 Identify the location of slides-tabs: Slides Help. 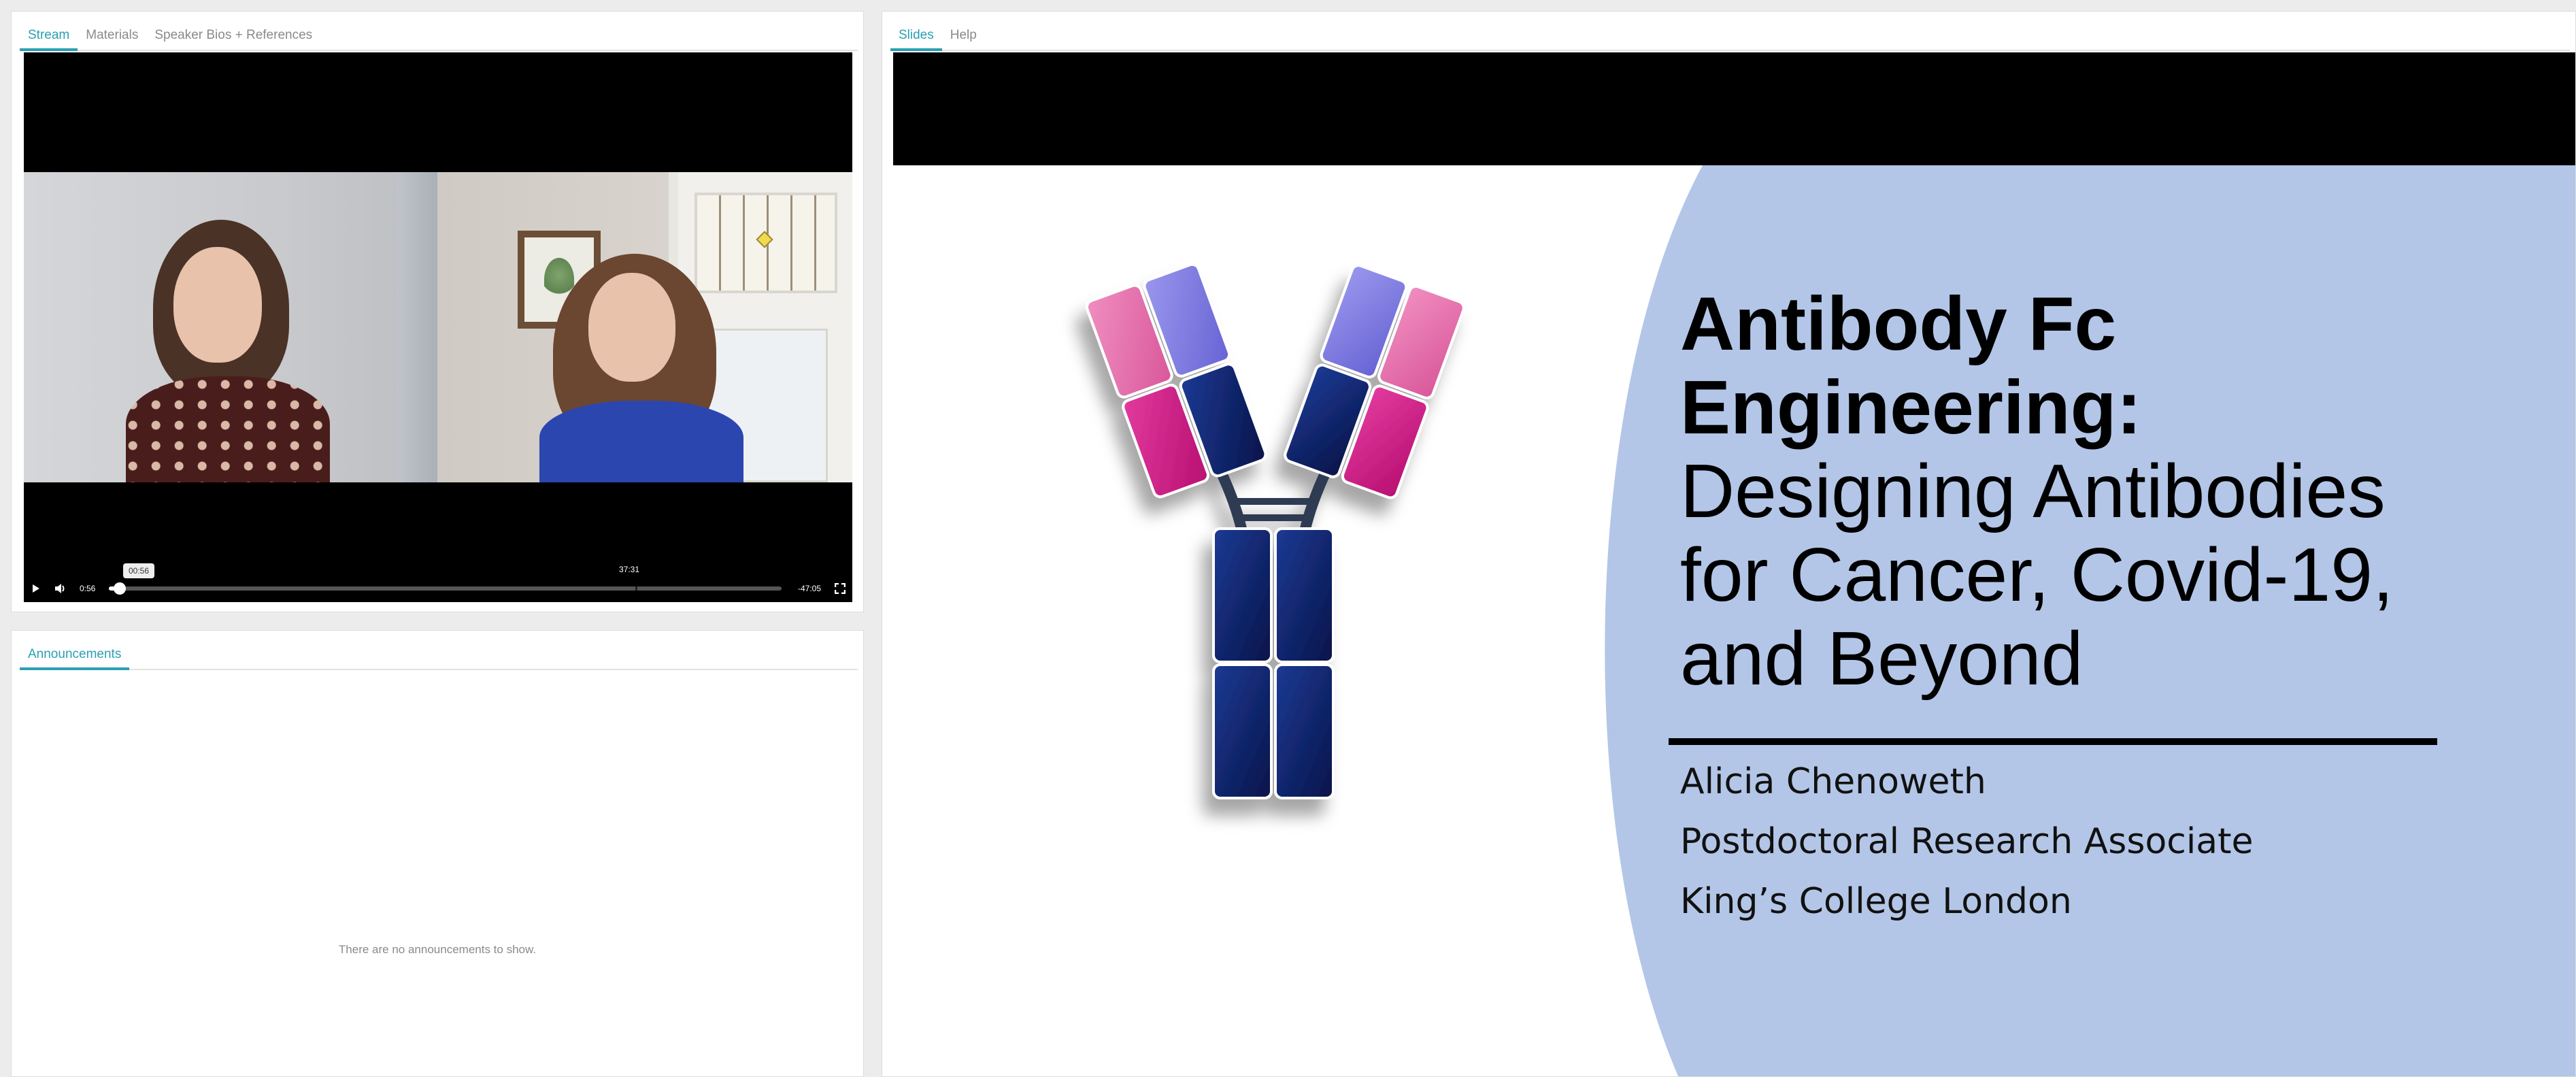
(1730, 34).